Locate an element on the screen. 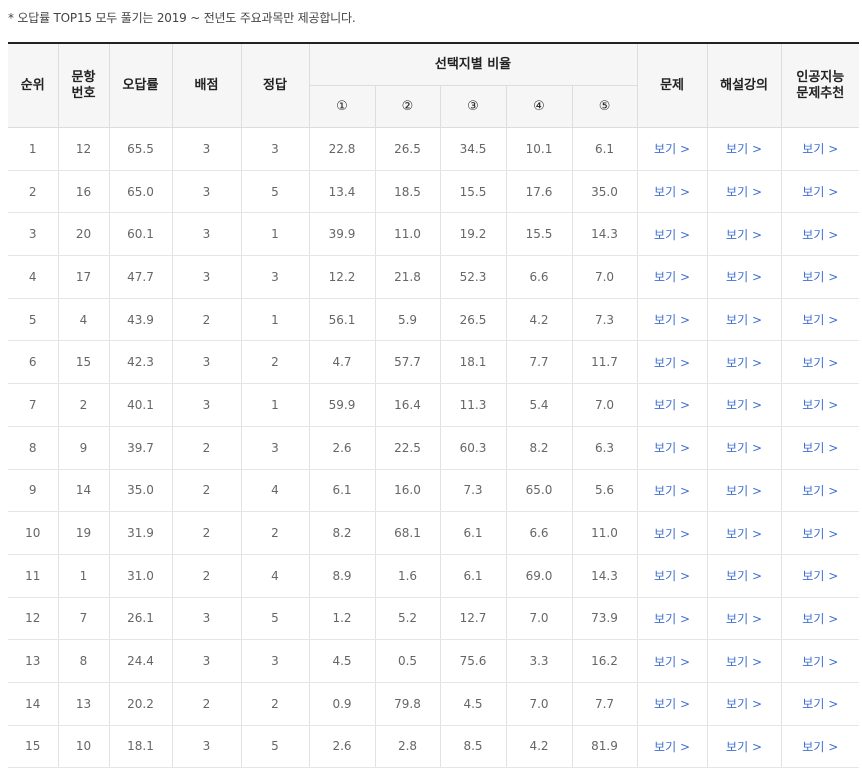  question-number-cell: 12 is located at coordinates (83, 149).